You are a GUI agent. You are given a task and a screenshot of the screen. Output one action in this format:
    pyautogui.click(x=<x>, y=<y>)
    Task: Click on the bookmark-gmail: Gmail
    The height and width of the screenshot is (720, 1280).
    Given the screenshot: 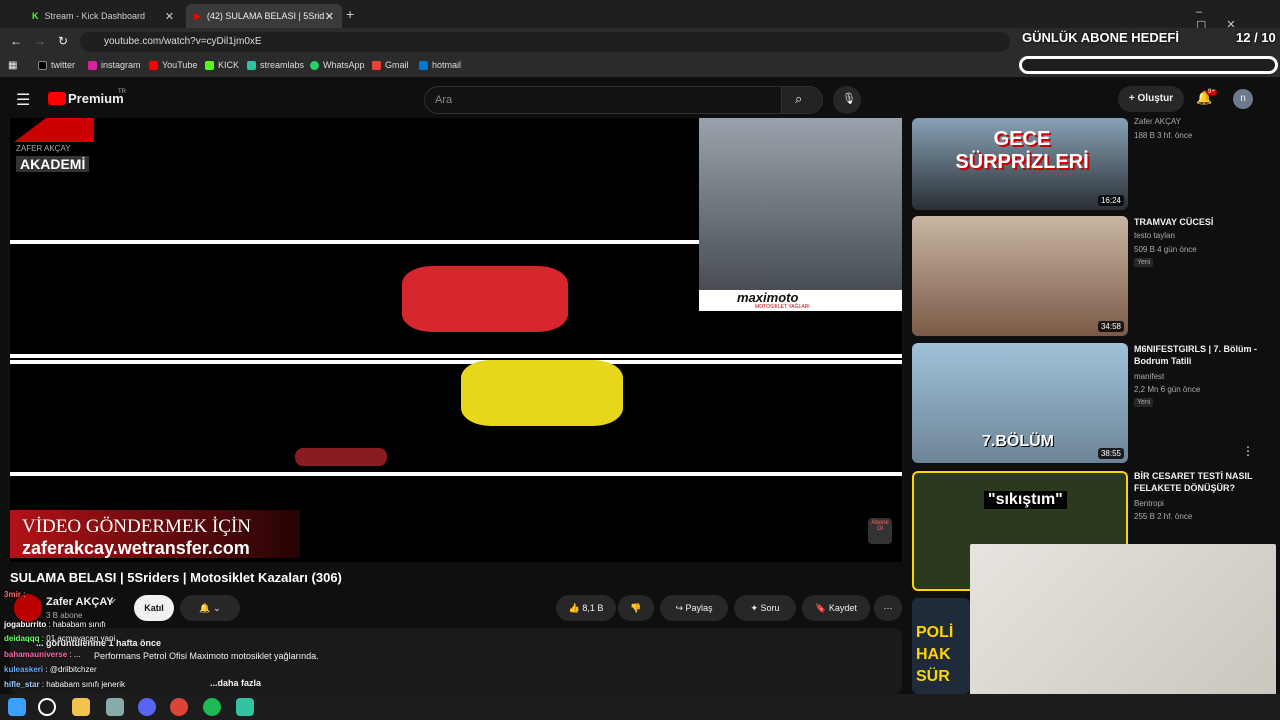 What is the action you would take?
    pyautogui.click(x=390, y=65)
    